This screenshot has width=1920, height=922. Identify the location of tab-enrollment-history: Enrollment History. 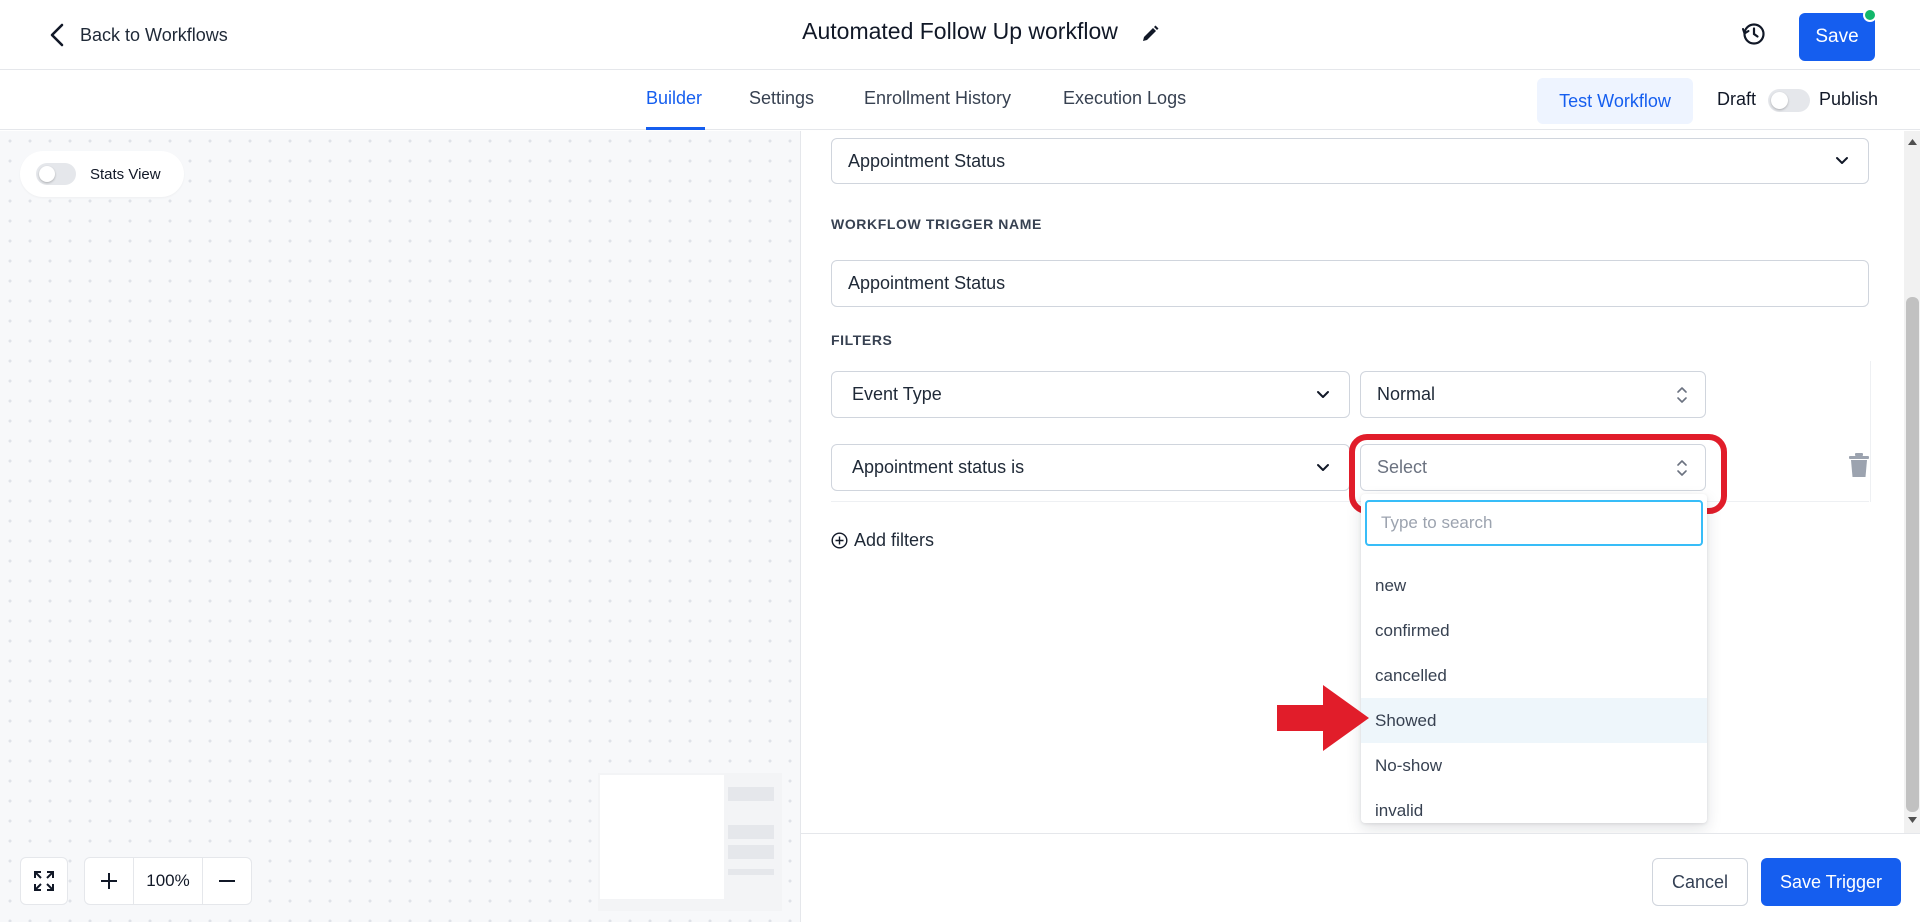
(937, 98).